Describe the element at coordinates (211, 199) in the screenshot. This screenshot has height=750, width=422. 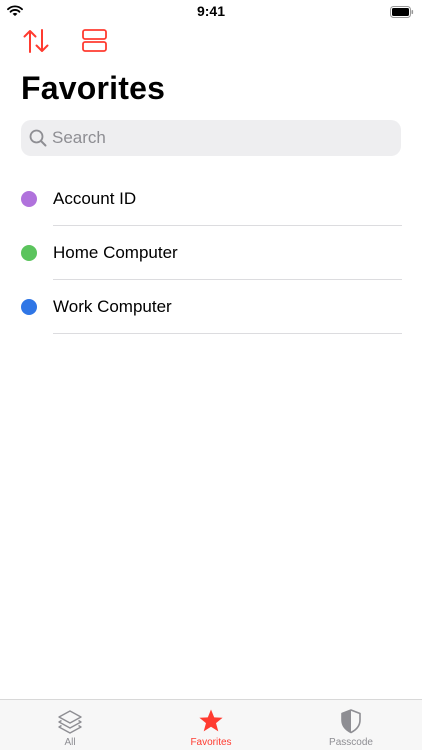
I see `list-item: Account ID` at that location.